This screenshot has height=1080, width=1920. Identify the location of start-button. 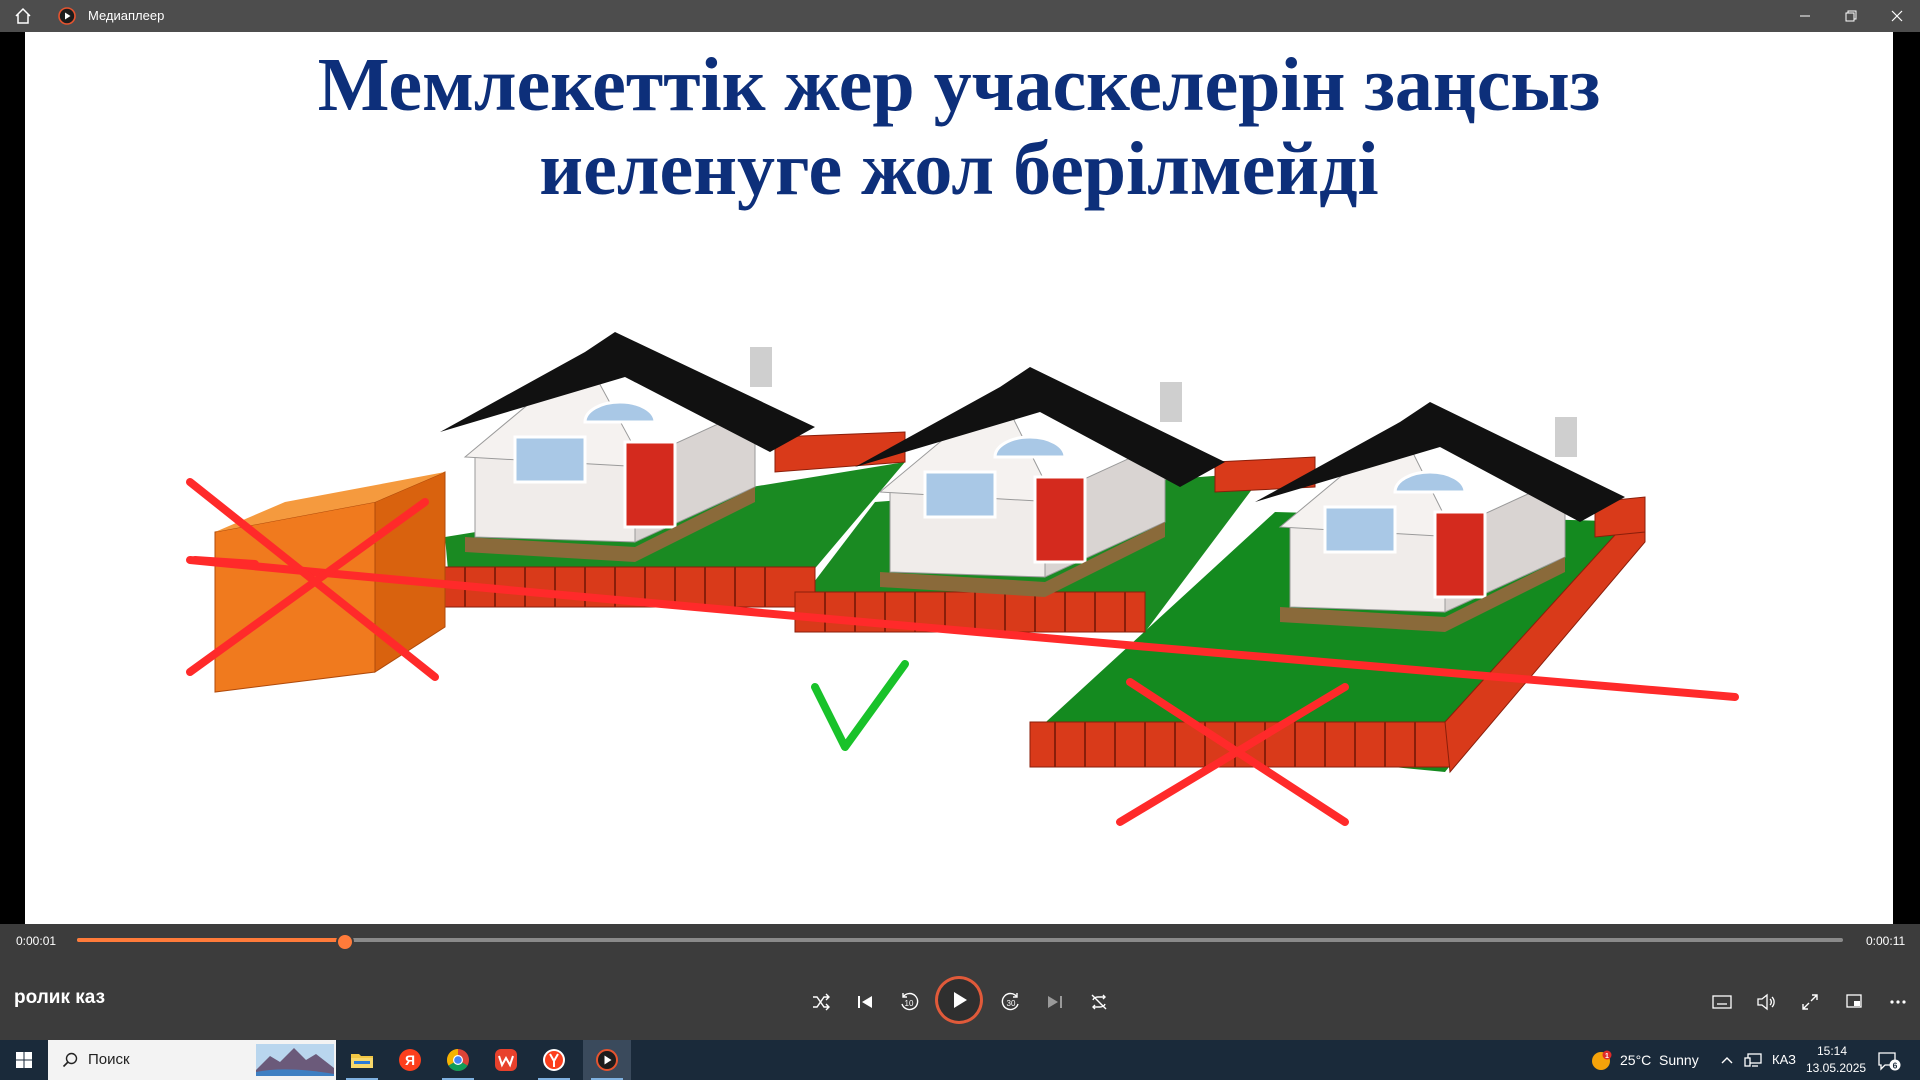
(24, 1060).